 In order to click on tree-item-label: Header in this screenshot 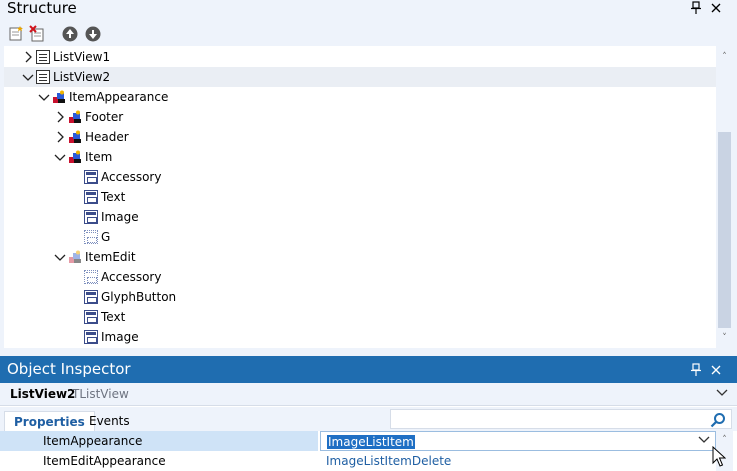, I will do `click(107, 137)`.